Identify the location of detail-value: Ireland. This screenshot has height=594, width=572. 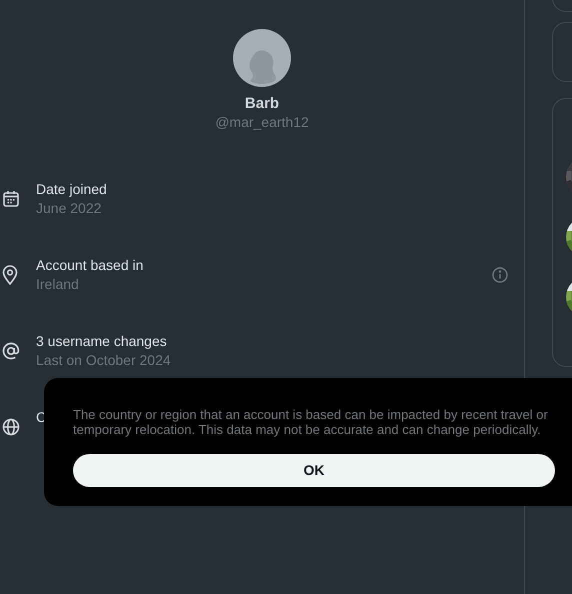
(58, 284).